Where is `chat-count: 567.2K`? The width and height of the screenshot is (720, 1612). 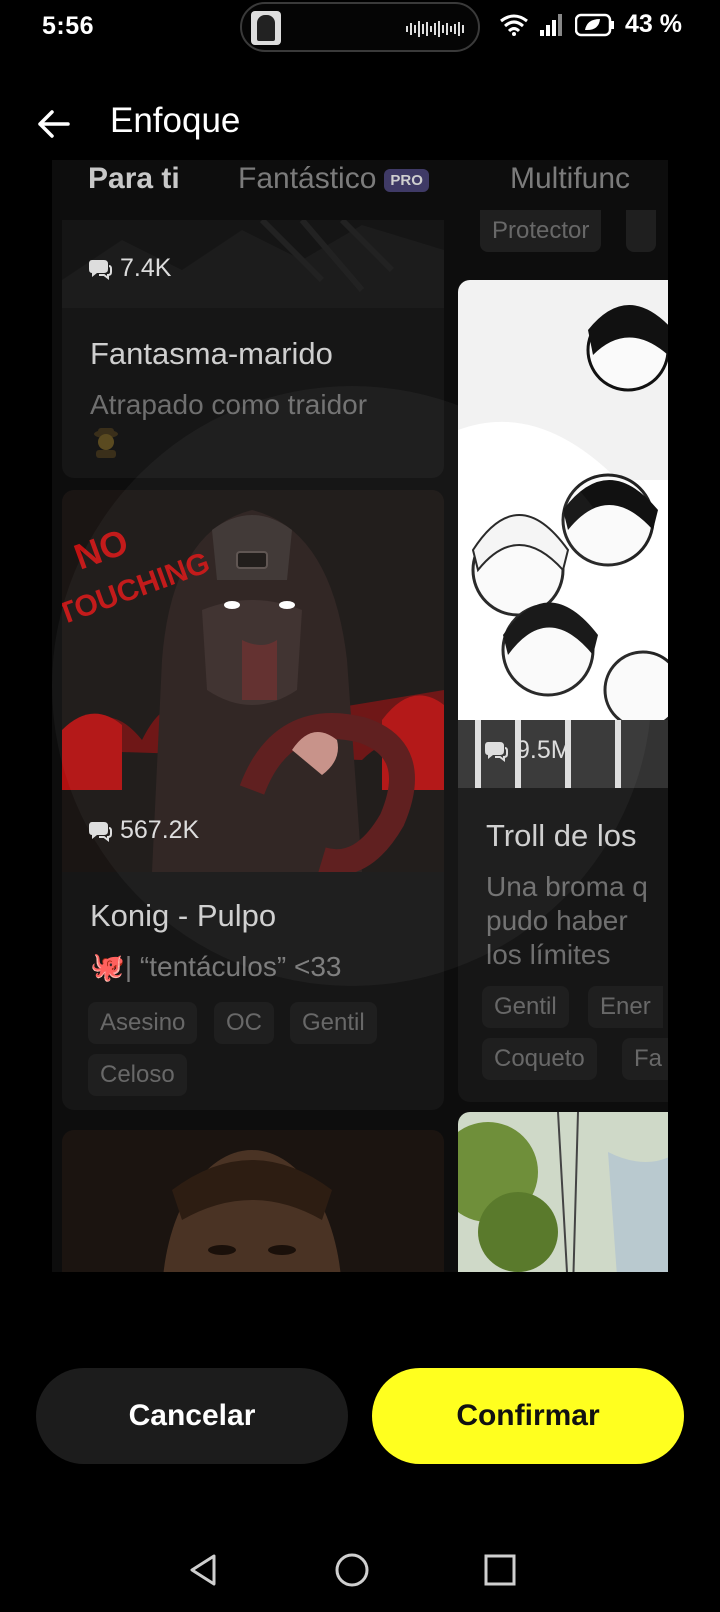
chat-count: 567.2K is located at coordinates (143, 830).